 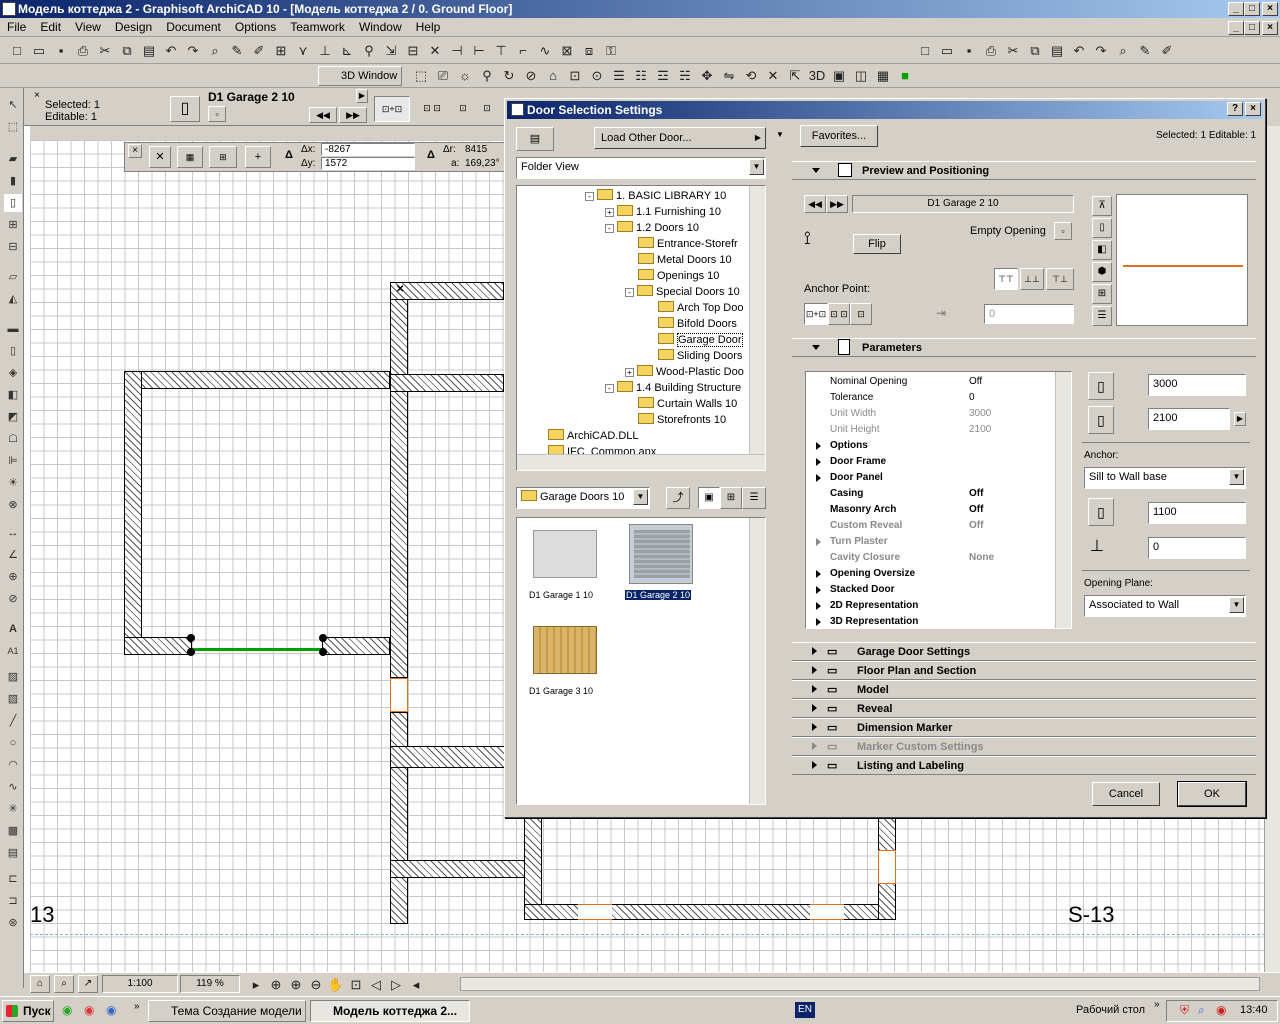 What do you see at coordinates (13, 721) in the screenshot?
I see `line-tool-icon: ╱` at bounding box center [13, 721].